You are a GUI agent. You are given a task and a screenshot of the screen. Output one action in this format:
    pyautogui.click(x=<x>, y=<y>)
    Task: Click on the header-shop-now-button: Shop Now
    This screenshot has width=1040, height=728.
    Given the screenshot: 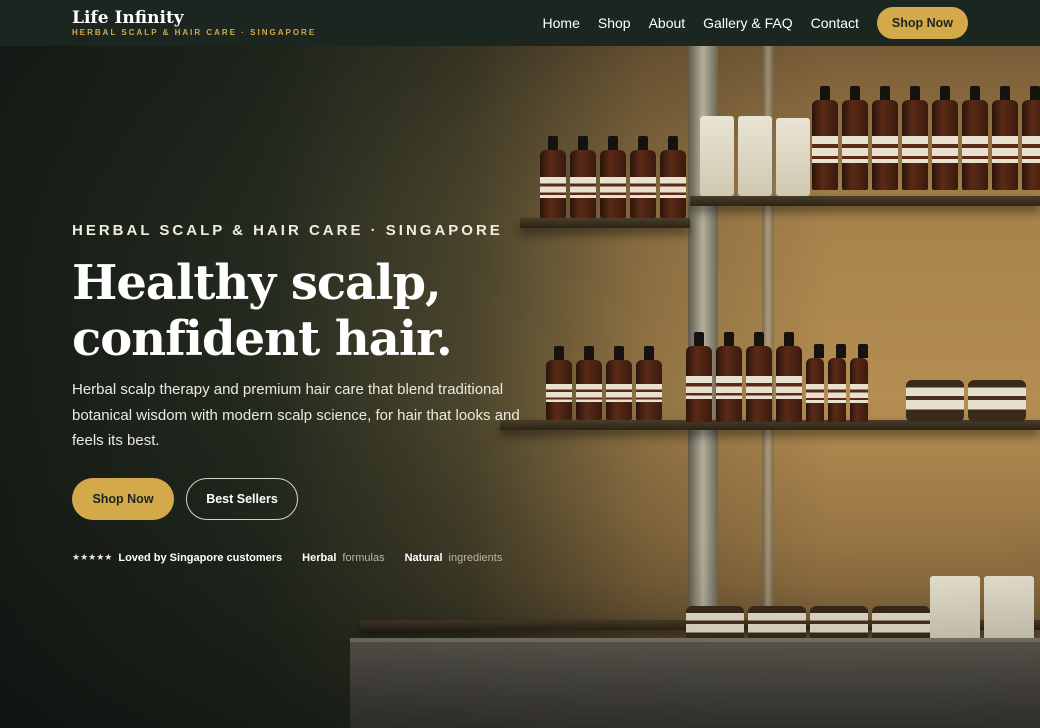 What is the action you would take?
    pyautogui.click(x=922, y=23)
    